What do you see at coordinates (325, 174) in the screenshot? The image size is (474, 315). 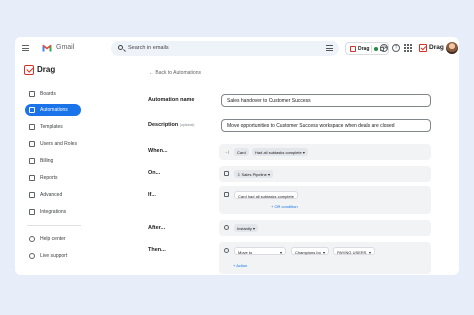 I see `on-block: ⇩ Sales Pipeline ▾` at bounding box center [325, 174].